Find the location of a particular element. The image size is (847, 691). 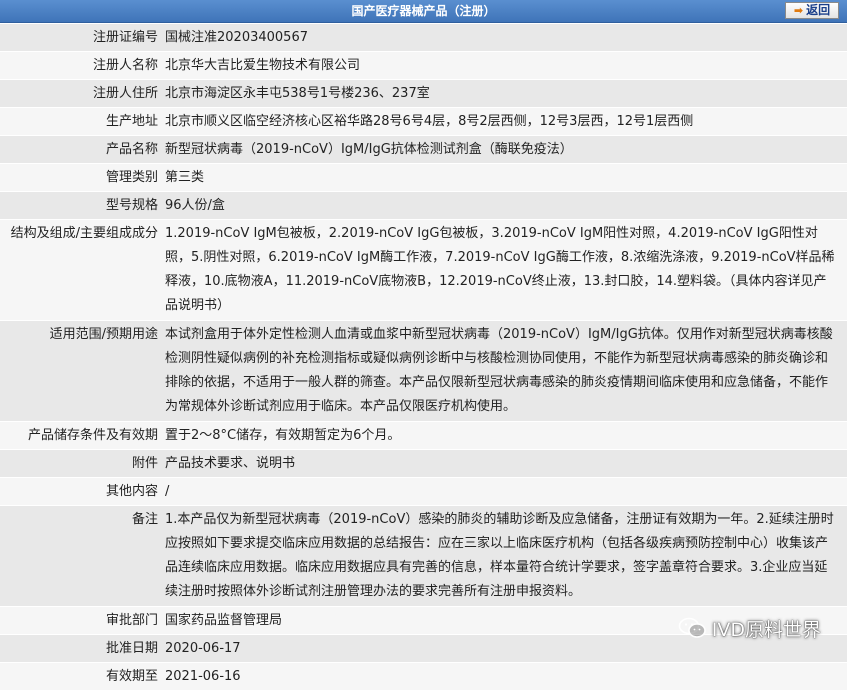

arrow-right-icon: ➡ is located at coordinates (798, 10).